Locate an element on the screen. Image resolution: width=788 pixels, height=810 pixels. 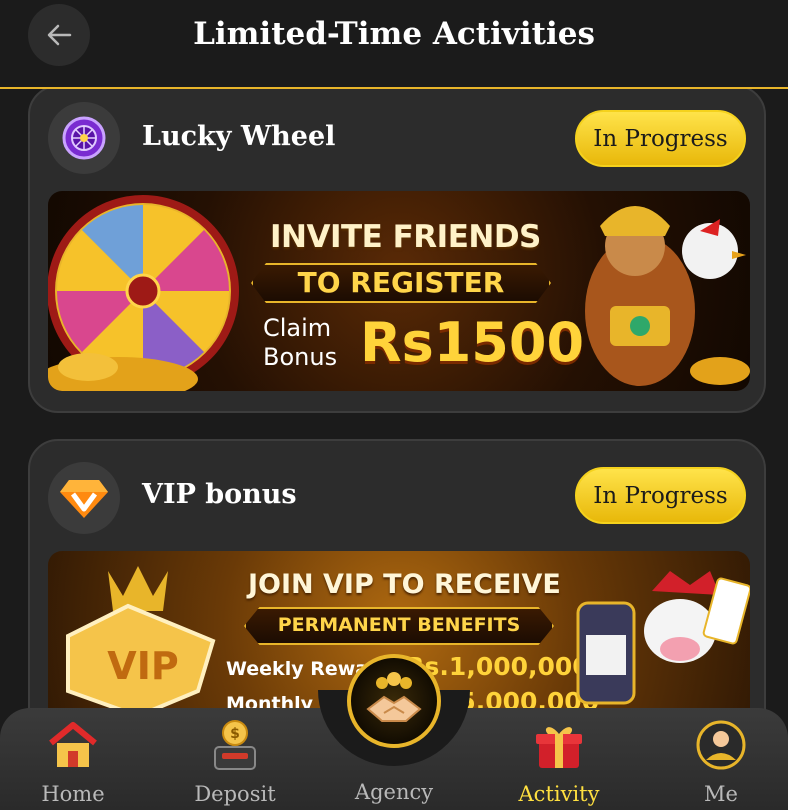
home-icon is located at coordinates (73, 745).